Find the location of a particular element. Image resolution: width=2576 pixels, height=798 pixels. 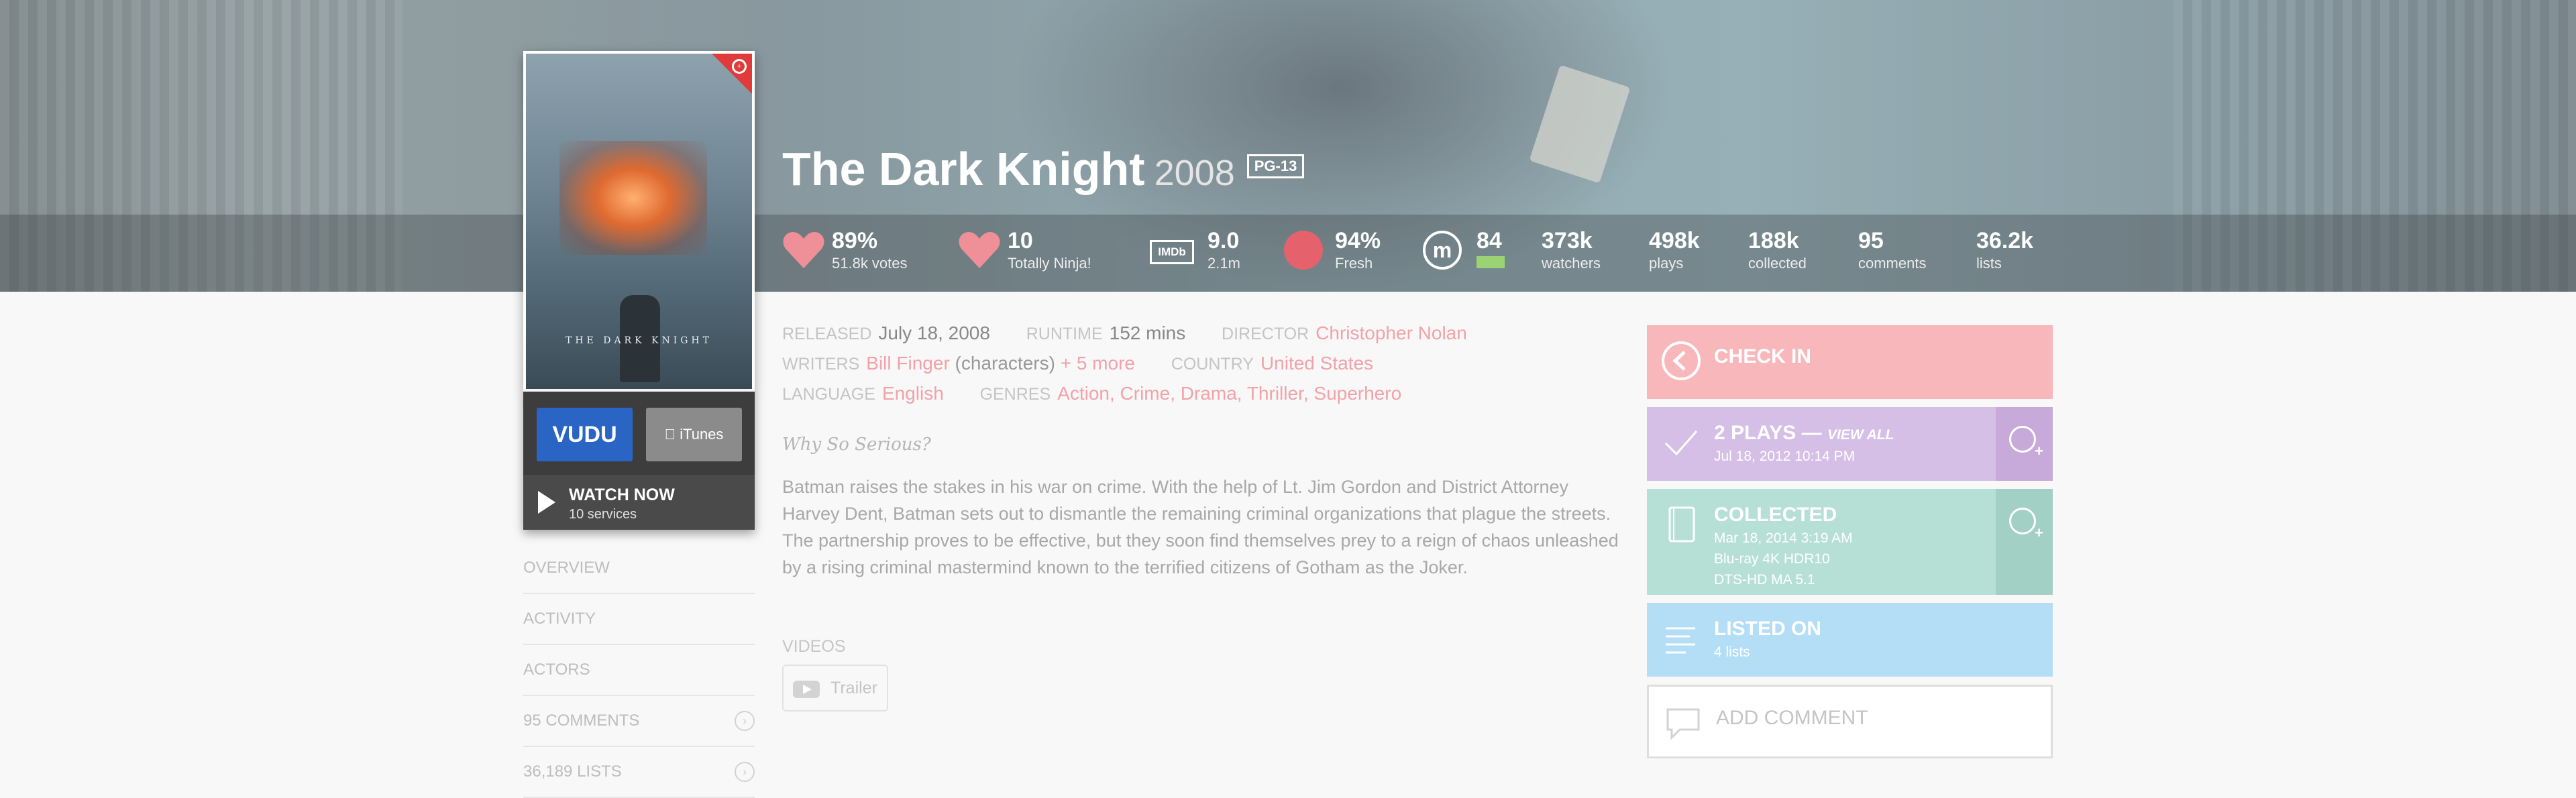

tomato-icon is located at coordinates (1303, 250).